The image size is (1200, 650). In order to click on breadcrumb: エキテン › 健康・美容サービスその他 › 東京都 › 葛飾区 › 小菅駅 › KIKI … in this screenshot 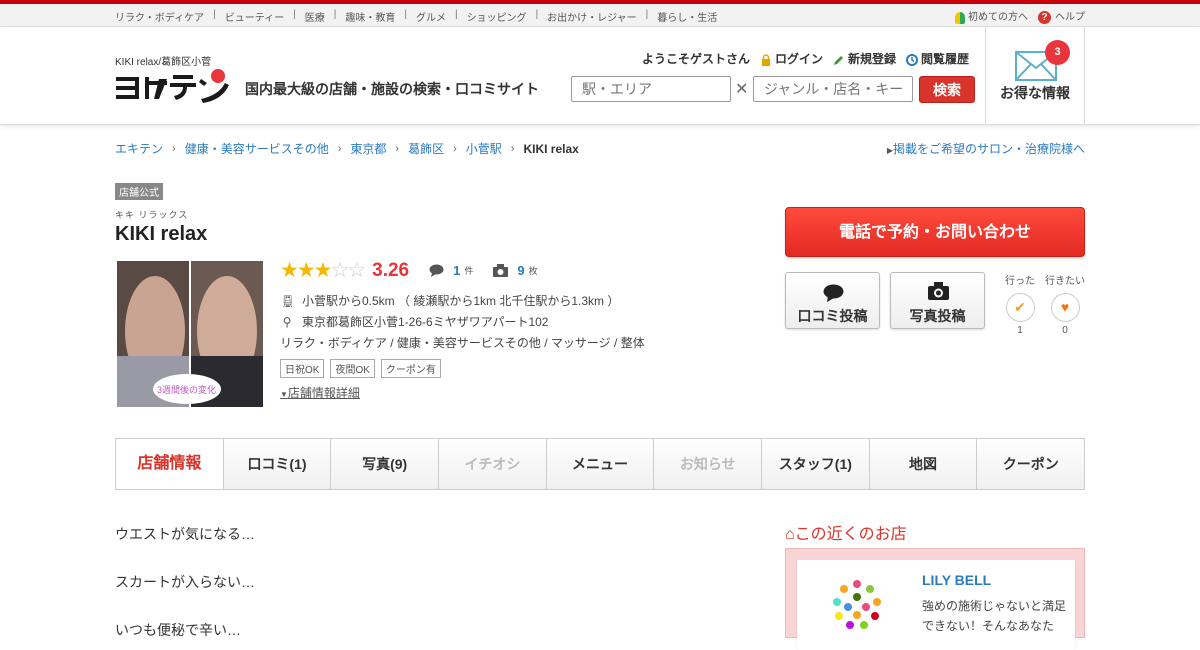, I will do `click(347, 148)`.